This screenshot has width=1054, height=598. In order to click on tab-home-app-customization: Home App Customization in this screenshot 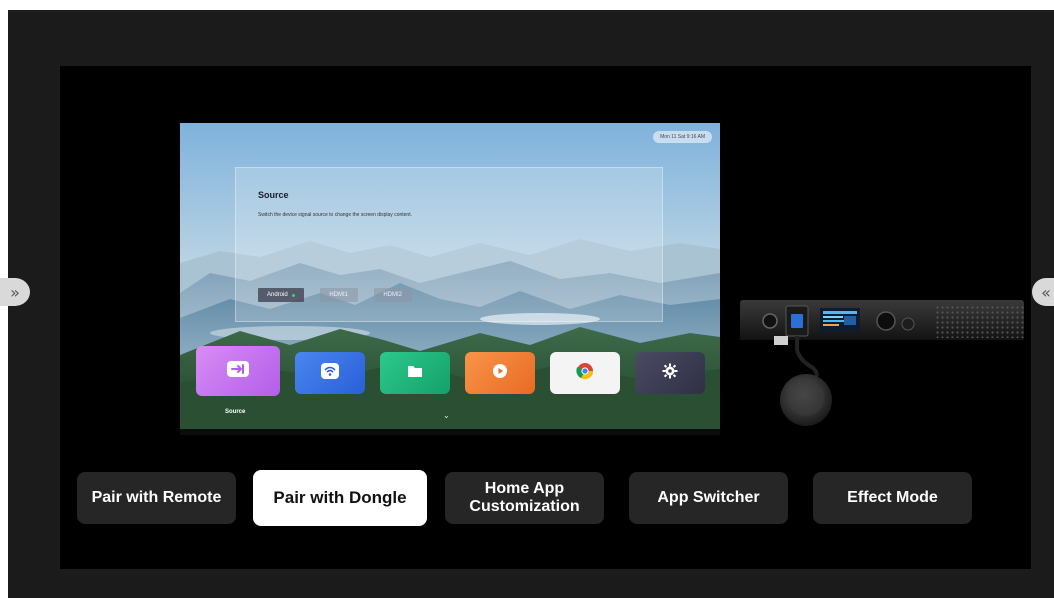, I will do `click(524, 498)`.